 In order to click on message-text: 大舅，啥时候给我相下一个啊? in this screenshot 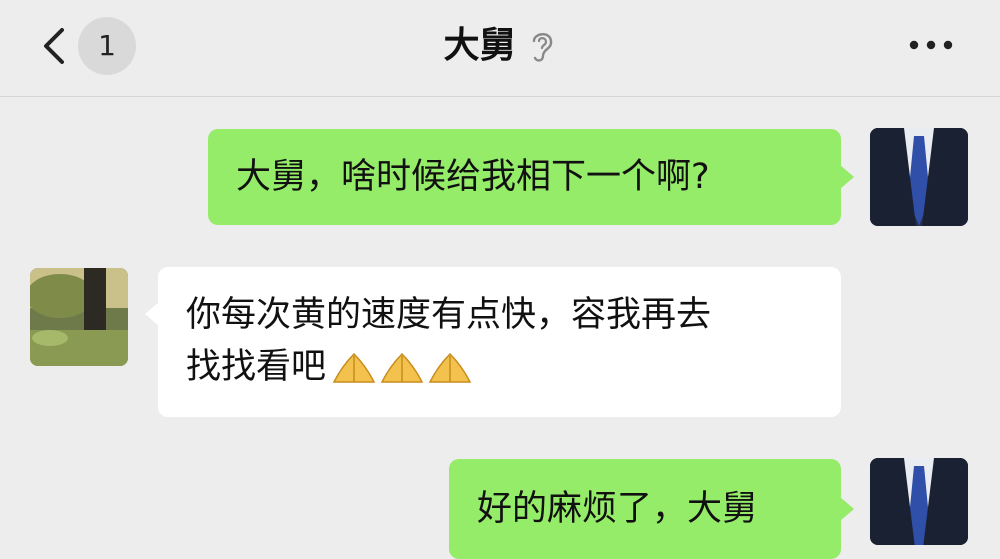, I will do `click(473, 177)`.